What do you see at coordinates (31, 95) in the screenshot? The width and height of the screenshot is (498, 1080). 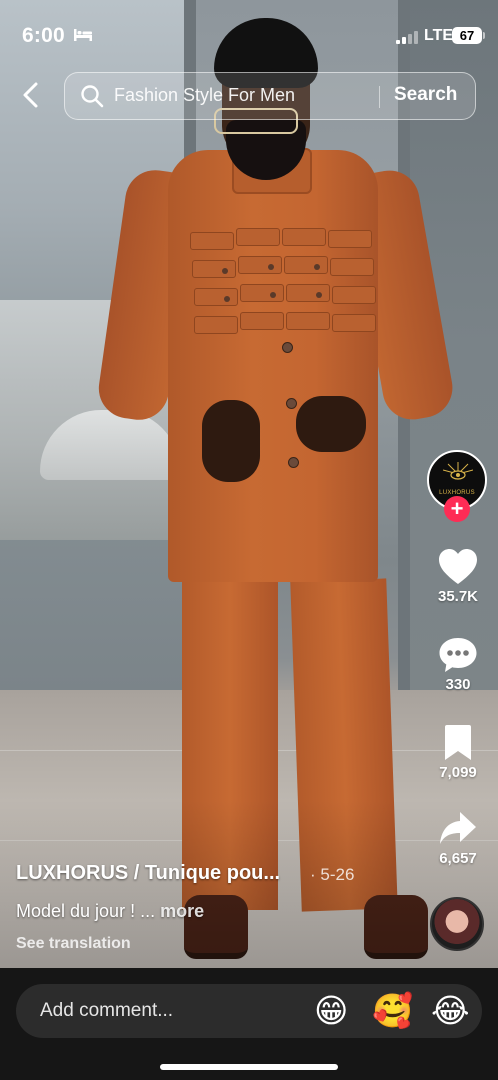 I see `back-chevron-icon` at bounding box center [31, 95].